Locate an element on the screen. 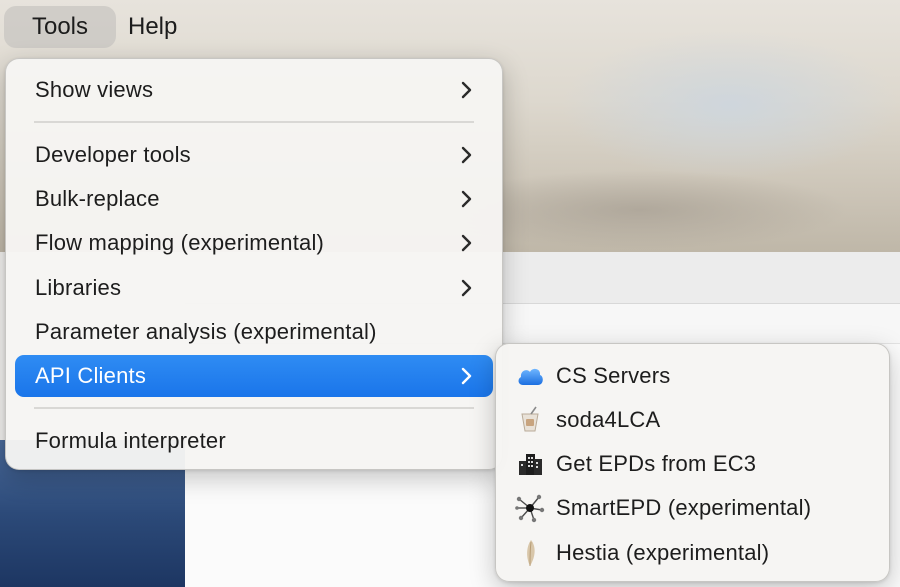  menu-item-label: Developer tools is located at coordinates (113, 154).